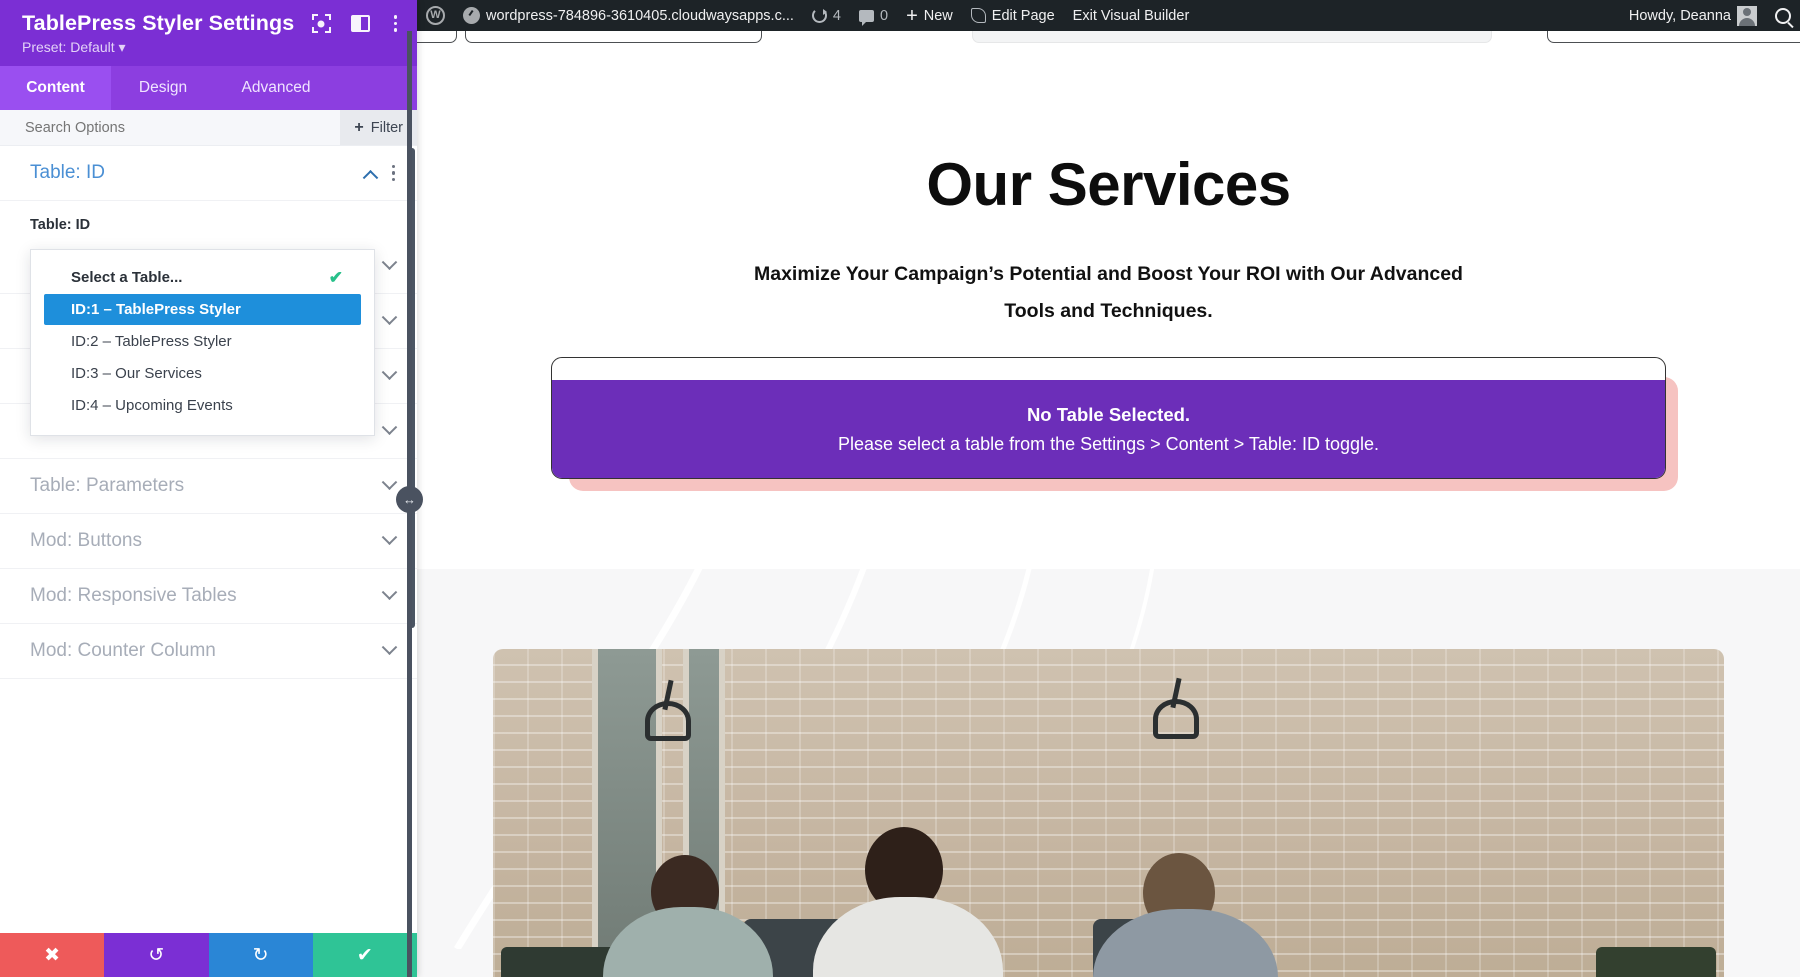 Image resolution: width=1800 pixels, height=977 pixels. What do you see at coordinates (156, 309) in the screenshot?
I see `dropdown-option-label: ID:1 – TablePress Styler` at bounding box center [156, 309].